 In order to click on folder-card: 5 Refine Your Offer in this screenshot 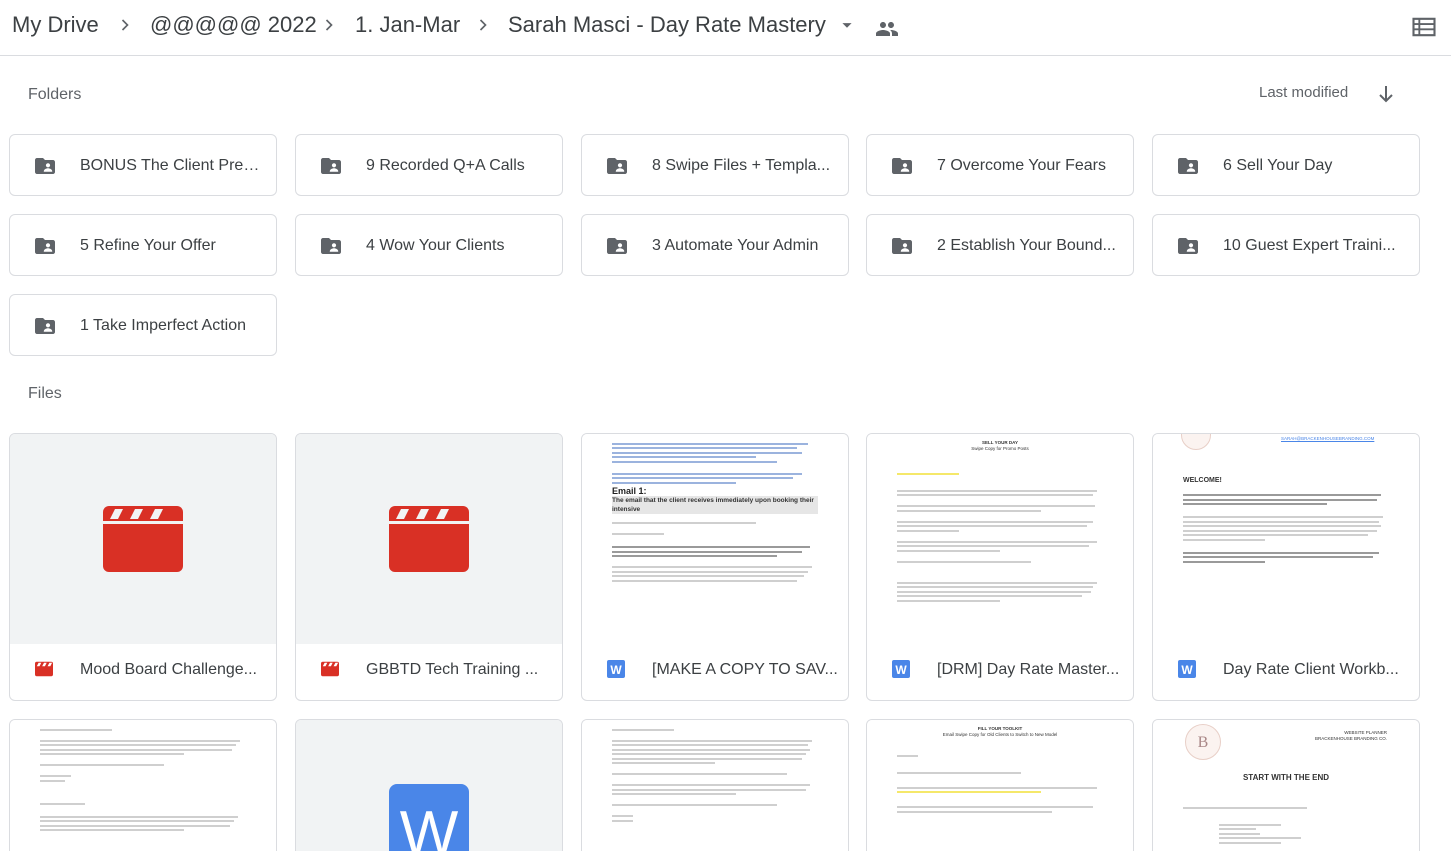, I will do `click(143, 245)`.